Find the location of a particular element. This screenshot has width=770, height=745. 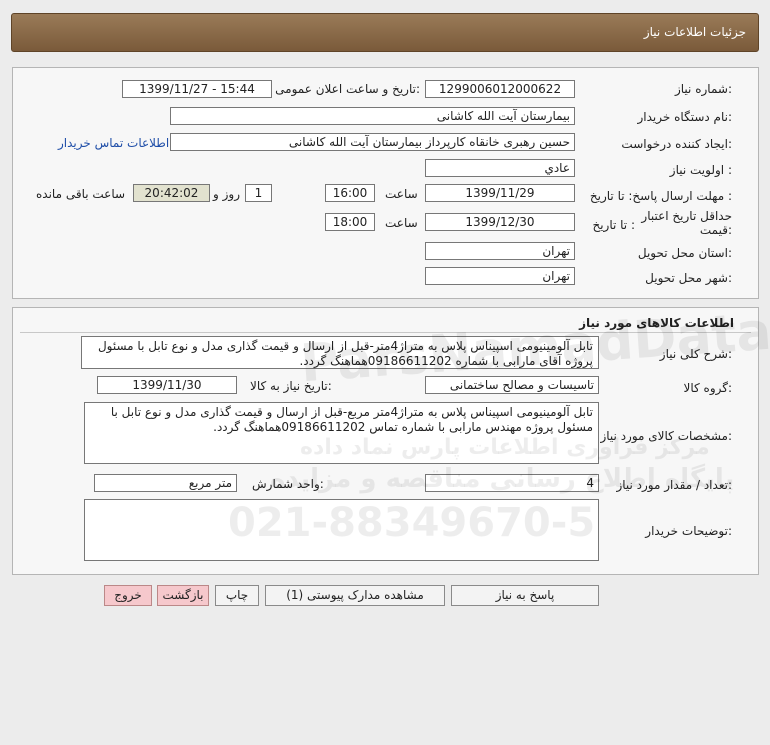

goods-section-title: اطلاعات کالاهای مورد نیاز is located at coordinates (656, 323).